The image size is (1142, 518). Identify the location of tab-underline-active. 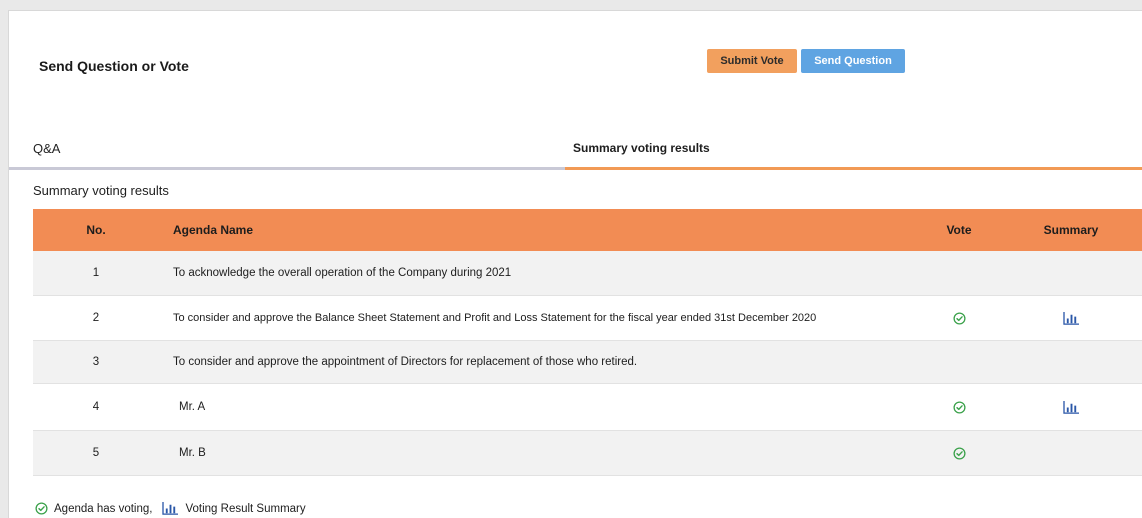
(853, 168).